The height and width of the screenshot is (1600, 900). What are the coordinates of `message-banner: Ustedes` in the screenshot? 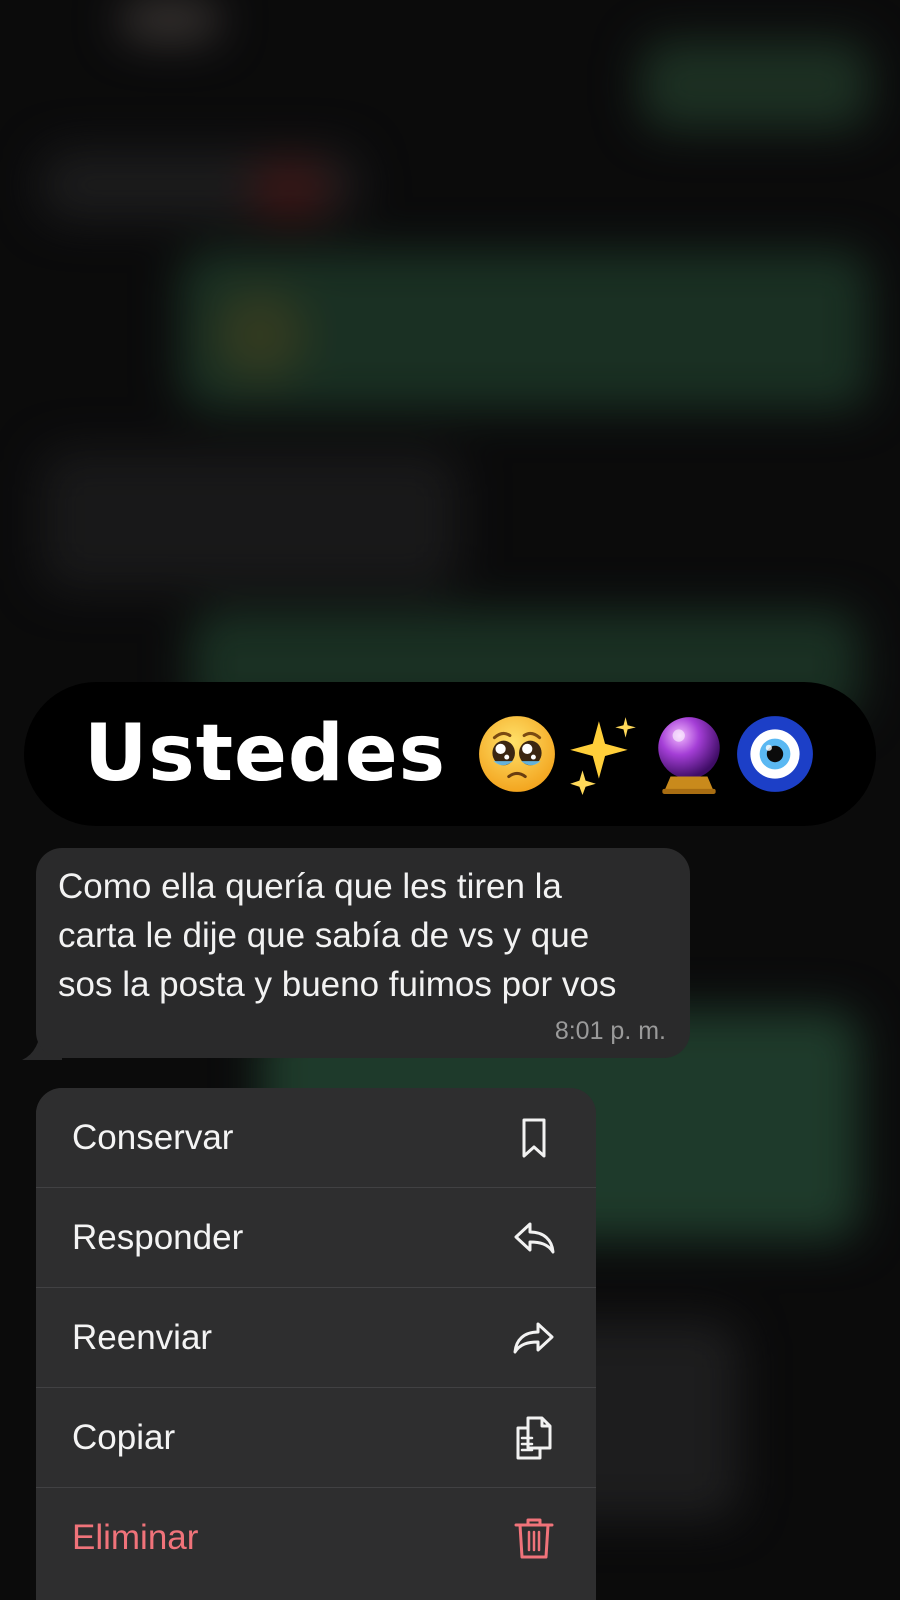 It's located at (450, 754).